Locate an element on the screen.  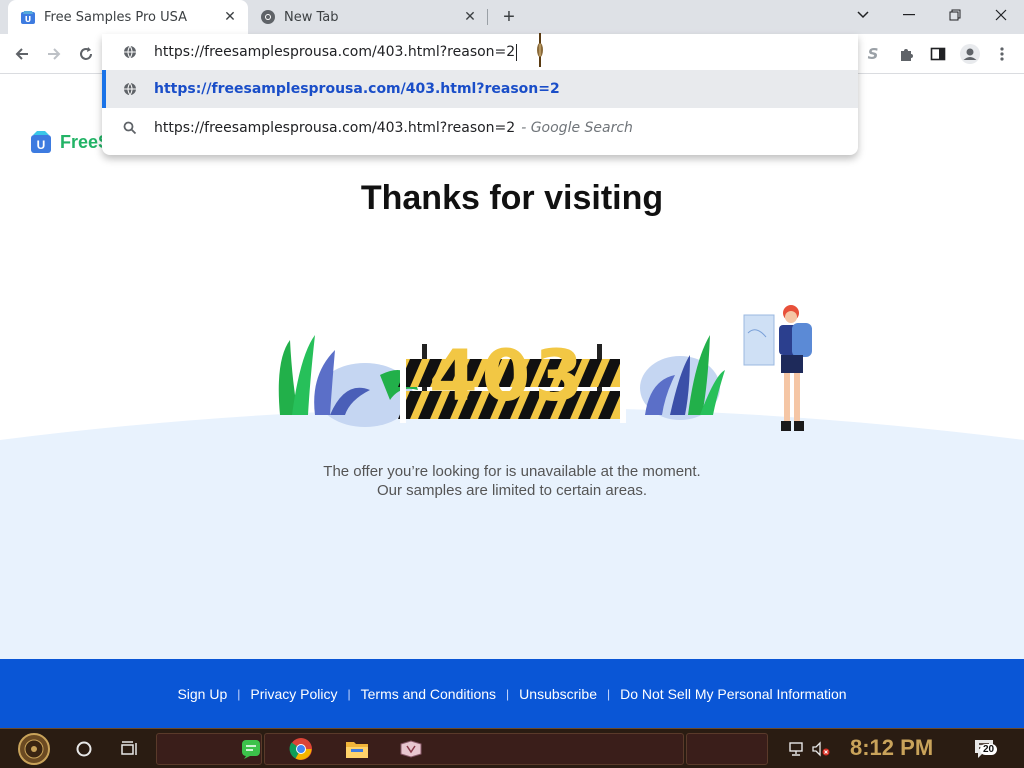
volume-muted-icon is located at coordinates (821, 749).